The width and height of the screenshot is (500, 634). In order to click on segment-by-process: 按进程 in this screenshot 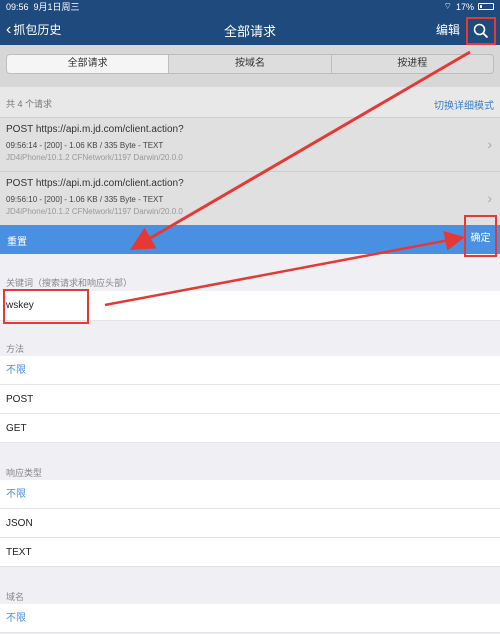, I will do `click(411, 64)`.